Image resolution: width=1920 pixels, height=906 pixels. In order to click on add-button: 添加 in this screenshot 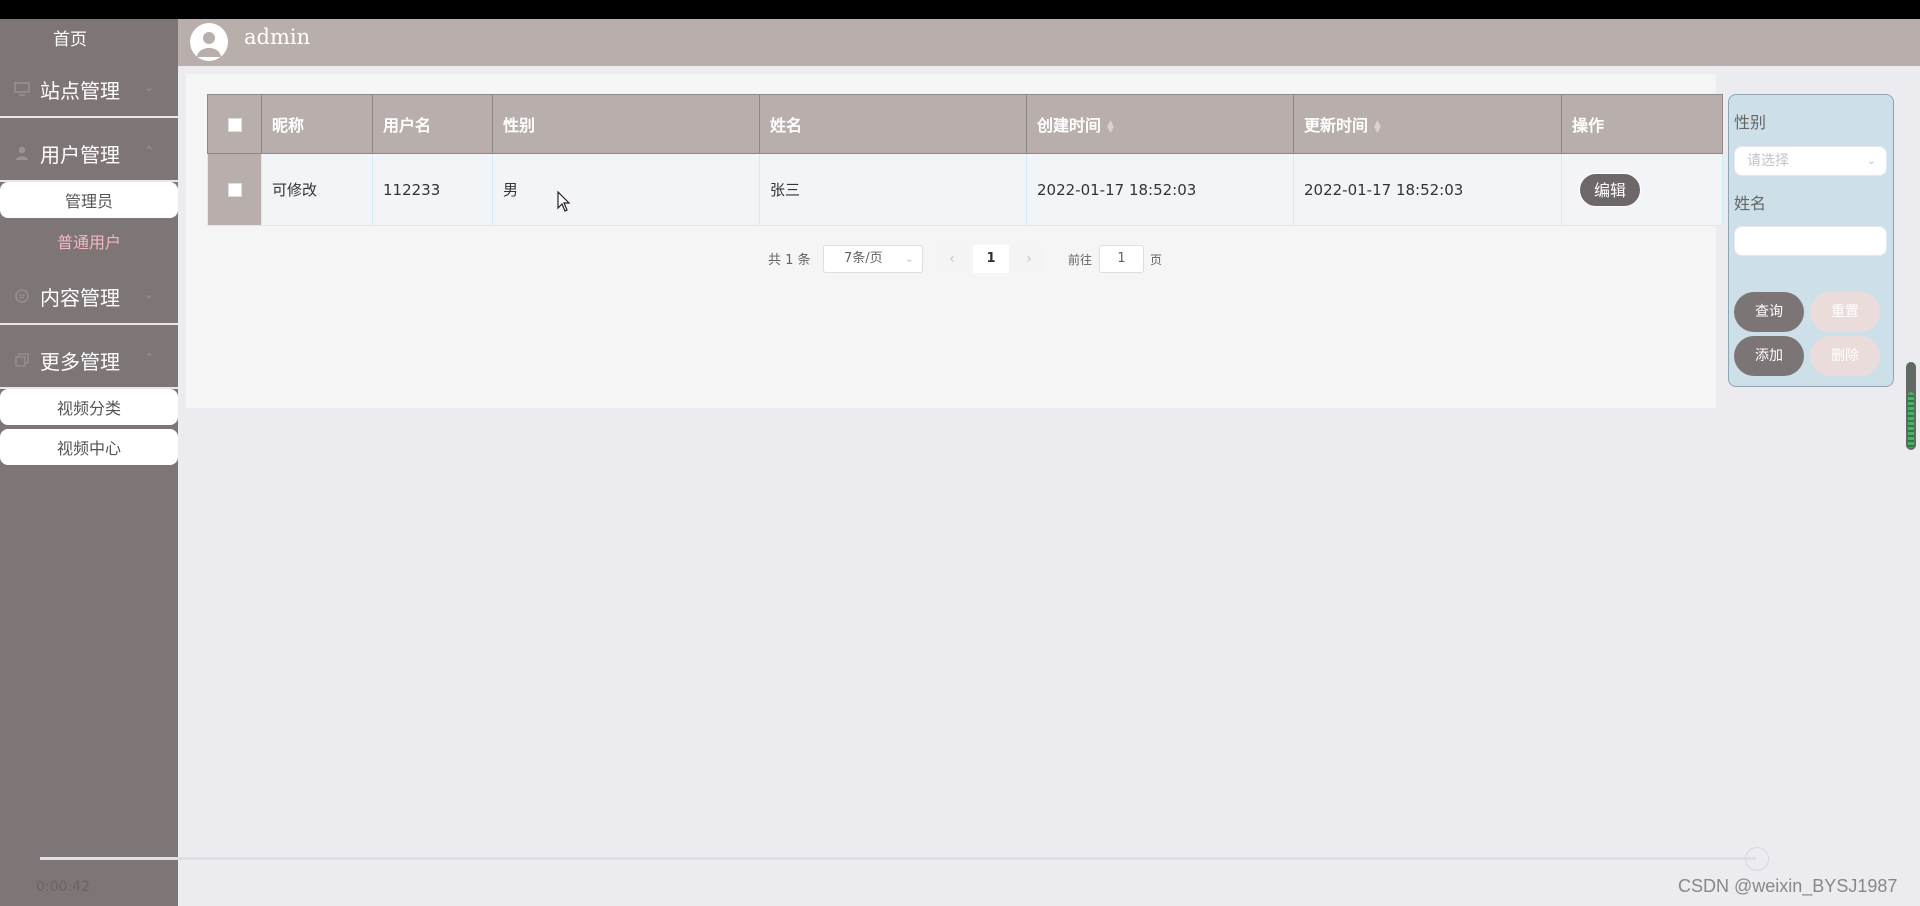, I will do `click(1769, 356)`.